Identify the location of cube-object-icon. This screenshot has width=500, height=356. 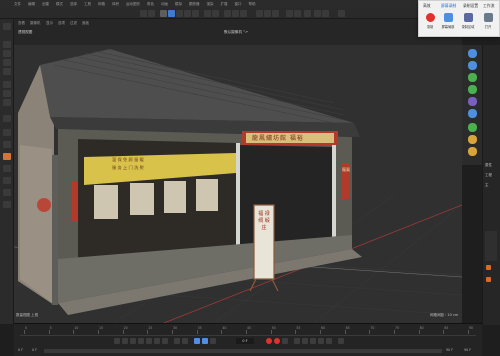
(472, 53).